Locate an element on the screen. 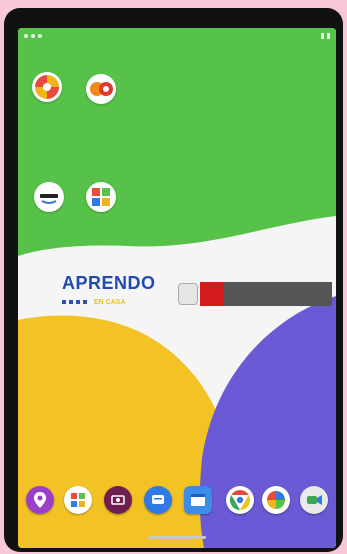 Image resolution: width=347 pixels, height=554 pixels. status-bar is located at coordinates (177, 36).